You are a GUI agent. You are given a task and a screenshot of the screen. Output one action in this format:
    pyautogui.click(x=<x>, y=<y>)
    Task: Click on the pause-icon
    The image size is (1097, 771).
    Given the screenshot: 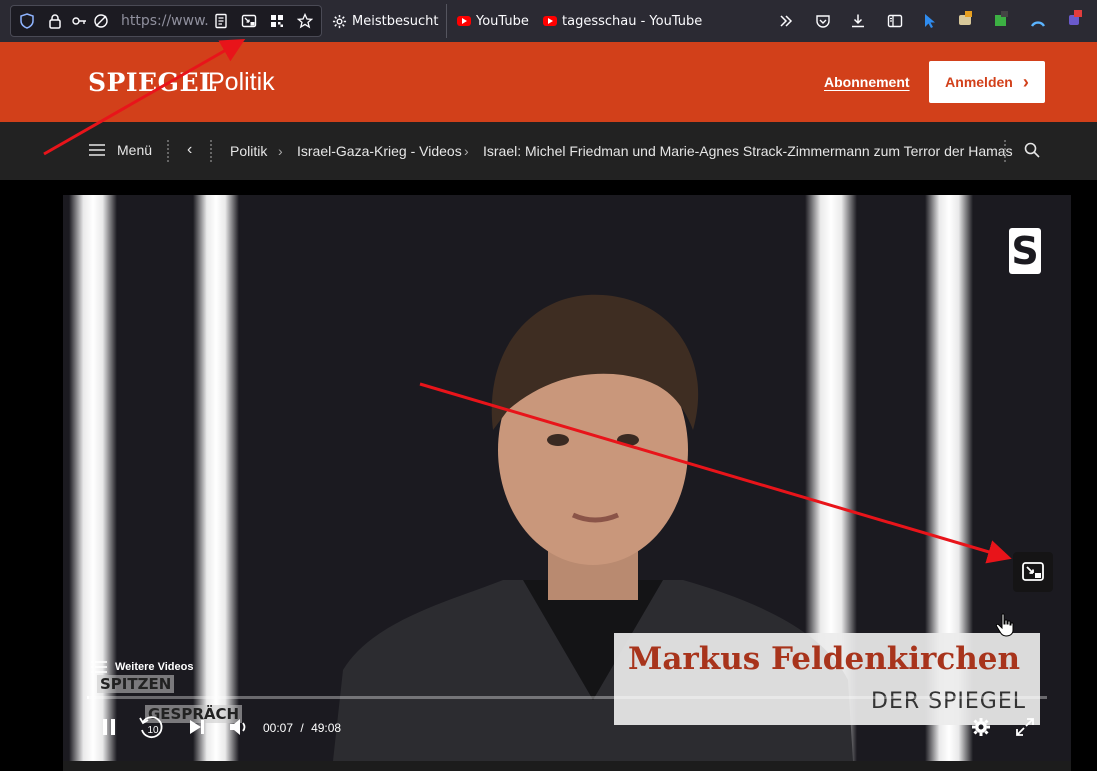 What is the action you would take?
    pyautogui.click(x=109, y=727)
    